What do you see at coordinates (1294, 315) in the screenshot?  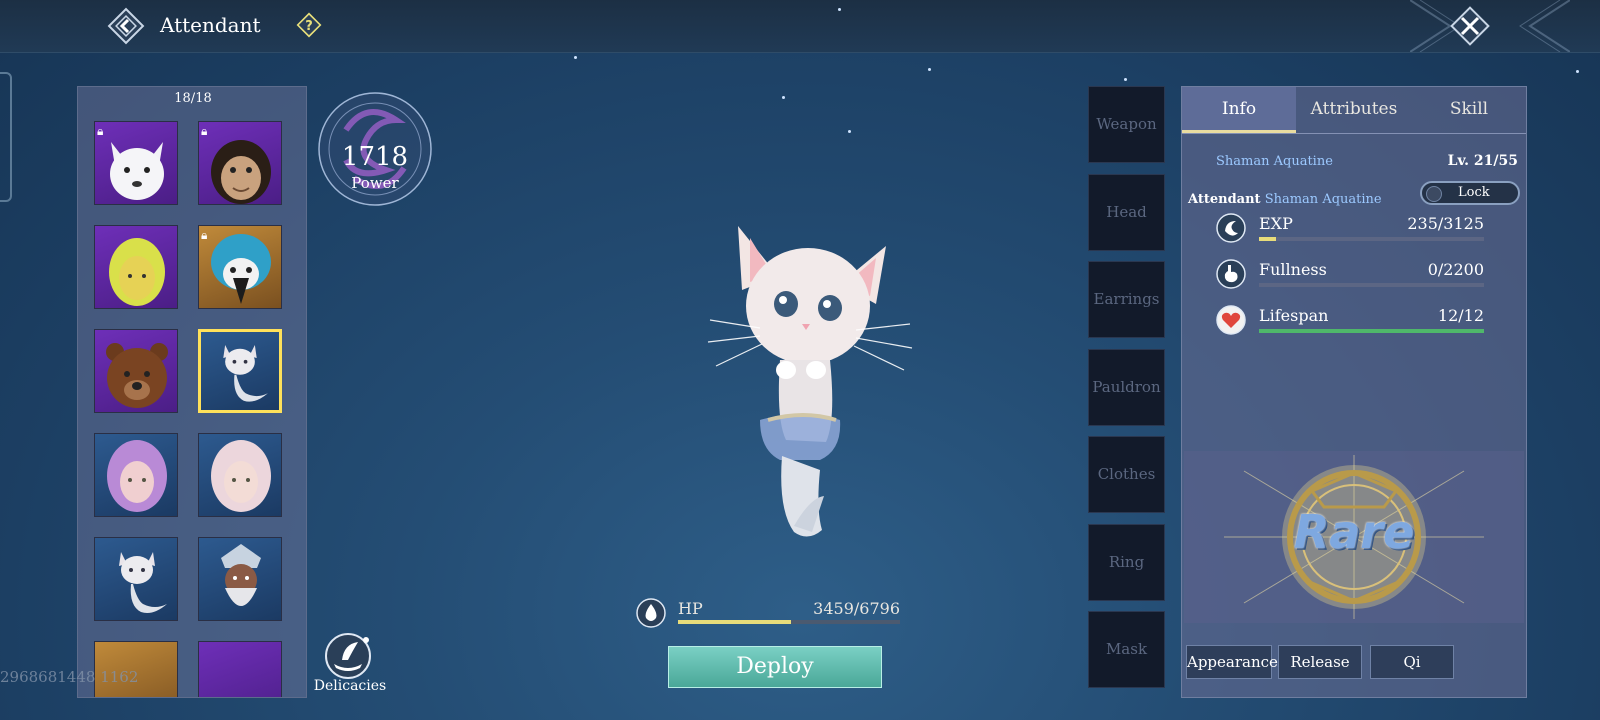 I see `lifespan-label: Lifespan` at bounding box center [1294, 315].